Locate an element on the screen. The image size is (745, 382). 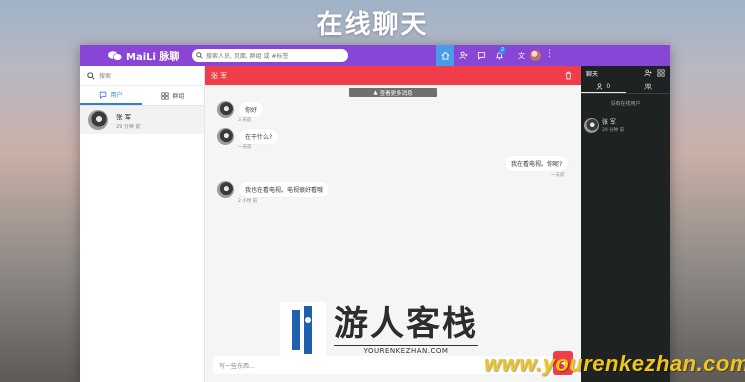
chevron-up-icon: ▲ is located at coordinates (375, 92).